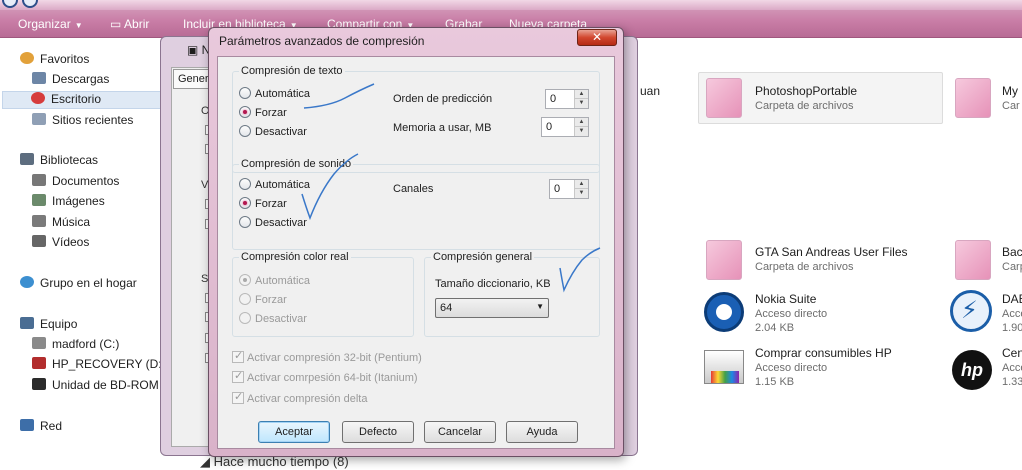  I want to click on group-title: Compresión color real, so click(295, 257).